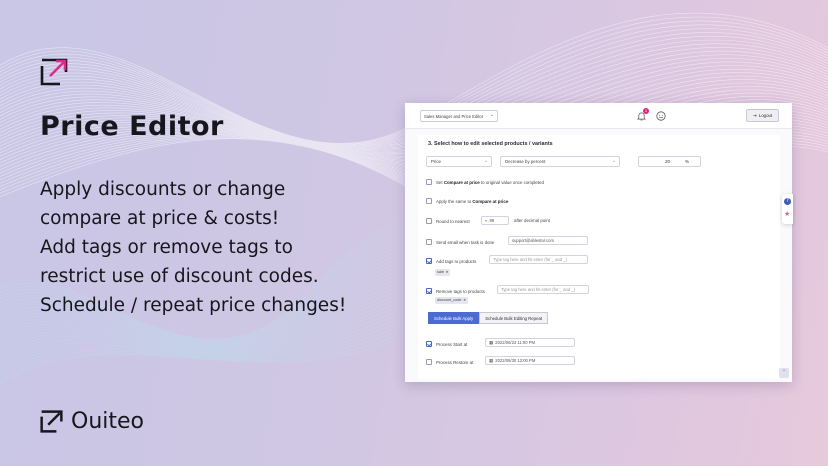 This screenshot has height=466, width=828. Describe the element at coordinates (429, 362) in the screenshot. I see `process-restore-checkbox` at that location.